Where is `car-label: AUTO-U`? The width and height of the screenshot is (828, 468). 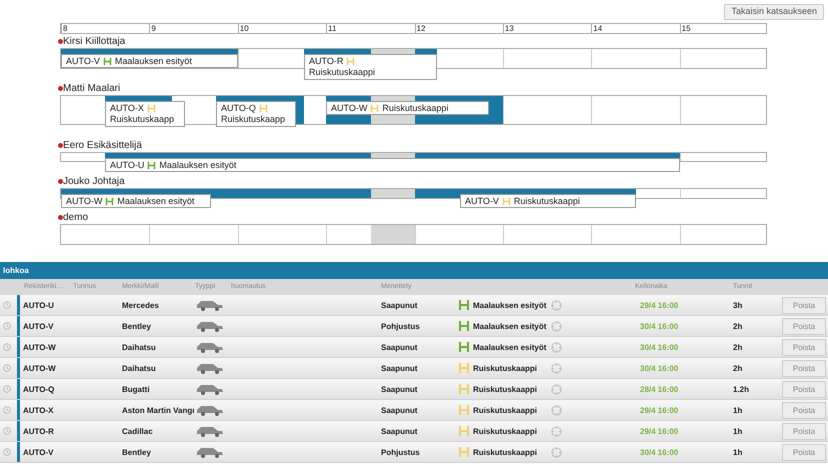 car-label: AUTO-U is located at coordinates (127, 165).